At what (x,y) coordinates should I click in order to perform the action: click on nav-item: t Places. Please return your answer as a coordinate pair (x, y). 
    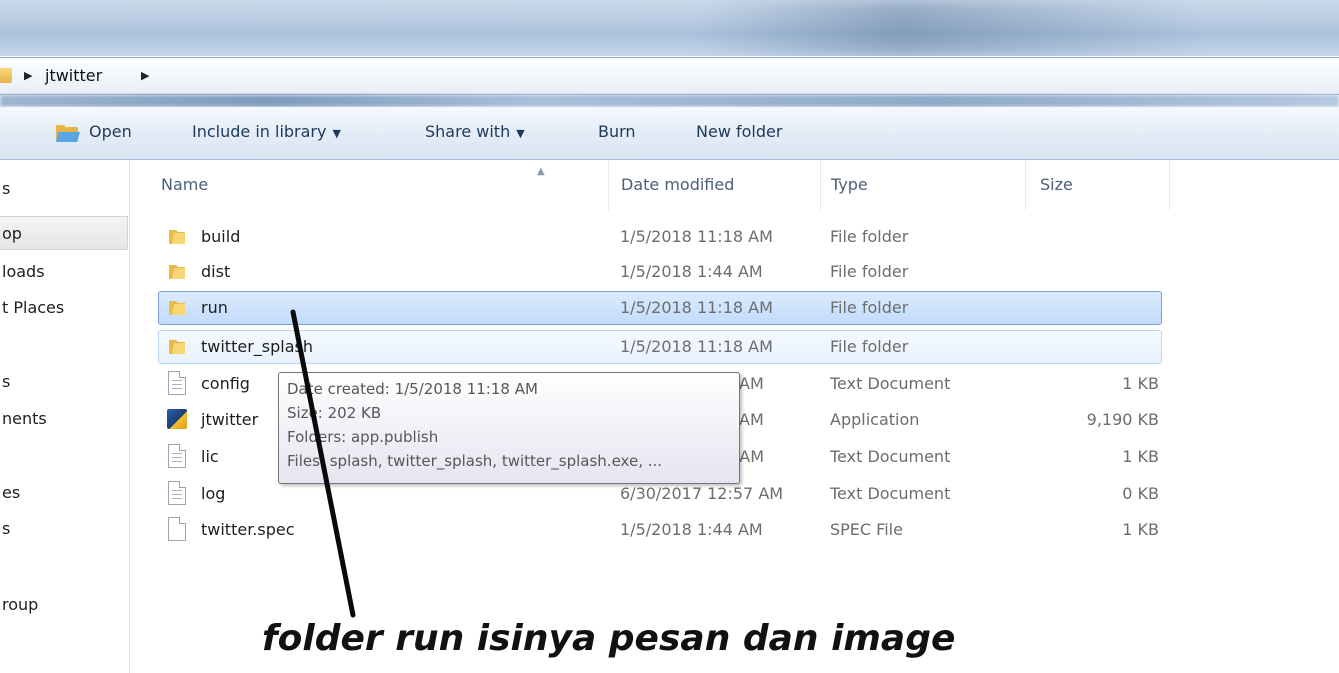
    Looking at the image, I should click on (64, 308).